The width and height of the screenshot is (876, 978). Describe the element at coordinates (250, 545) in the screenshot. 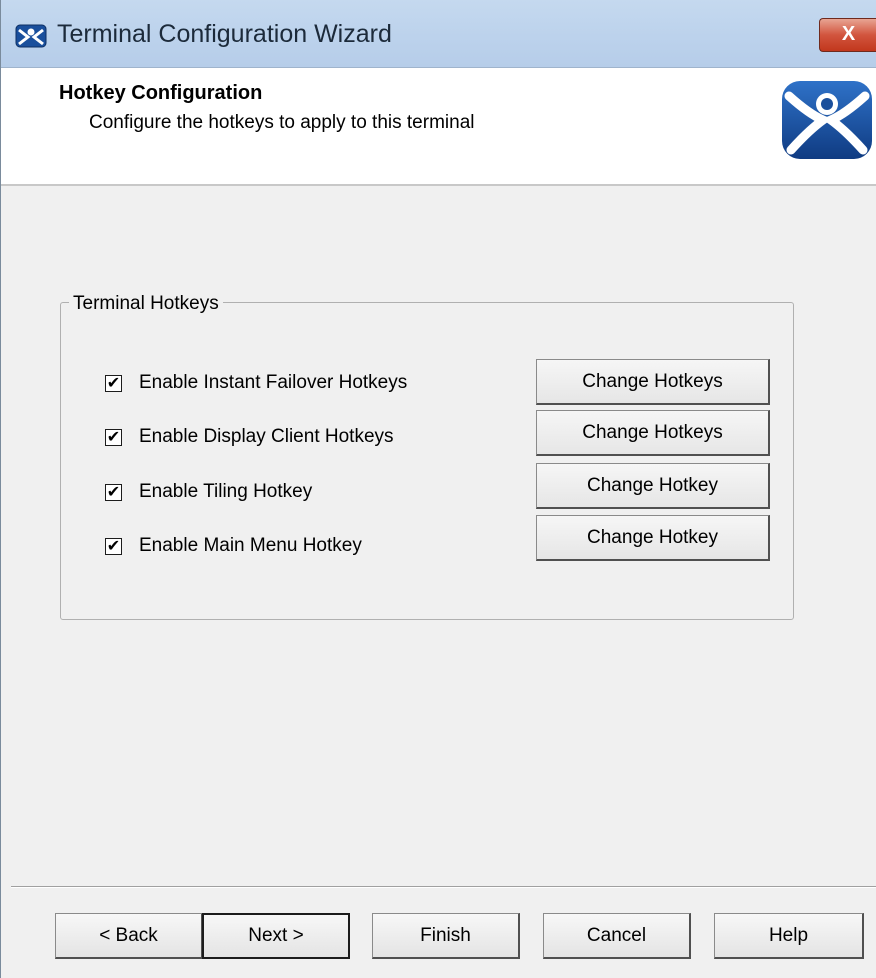

I see `main-menu-label: Enable Main Menu Hotkey` at that location.